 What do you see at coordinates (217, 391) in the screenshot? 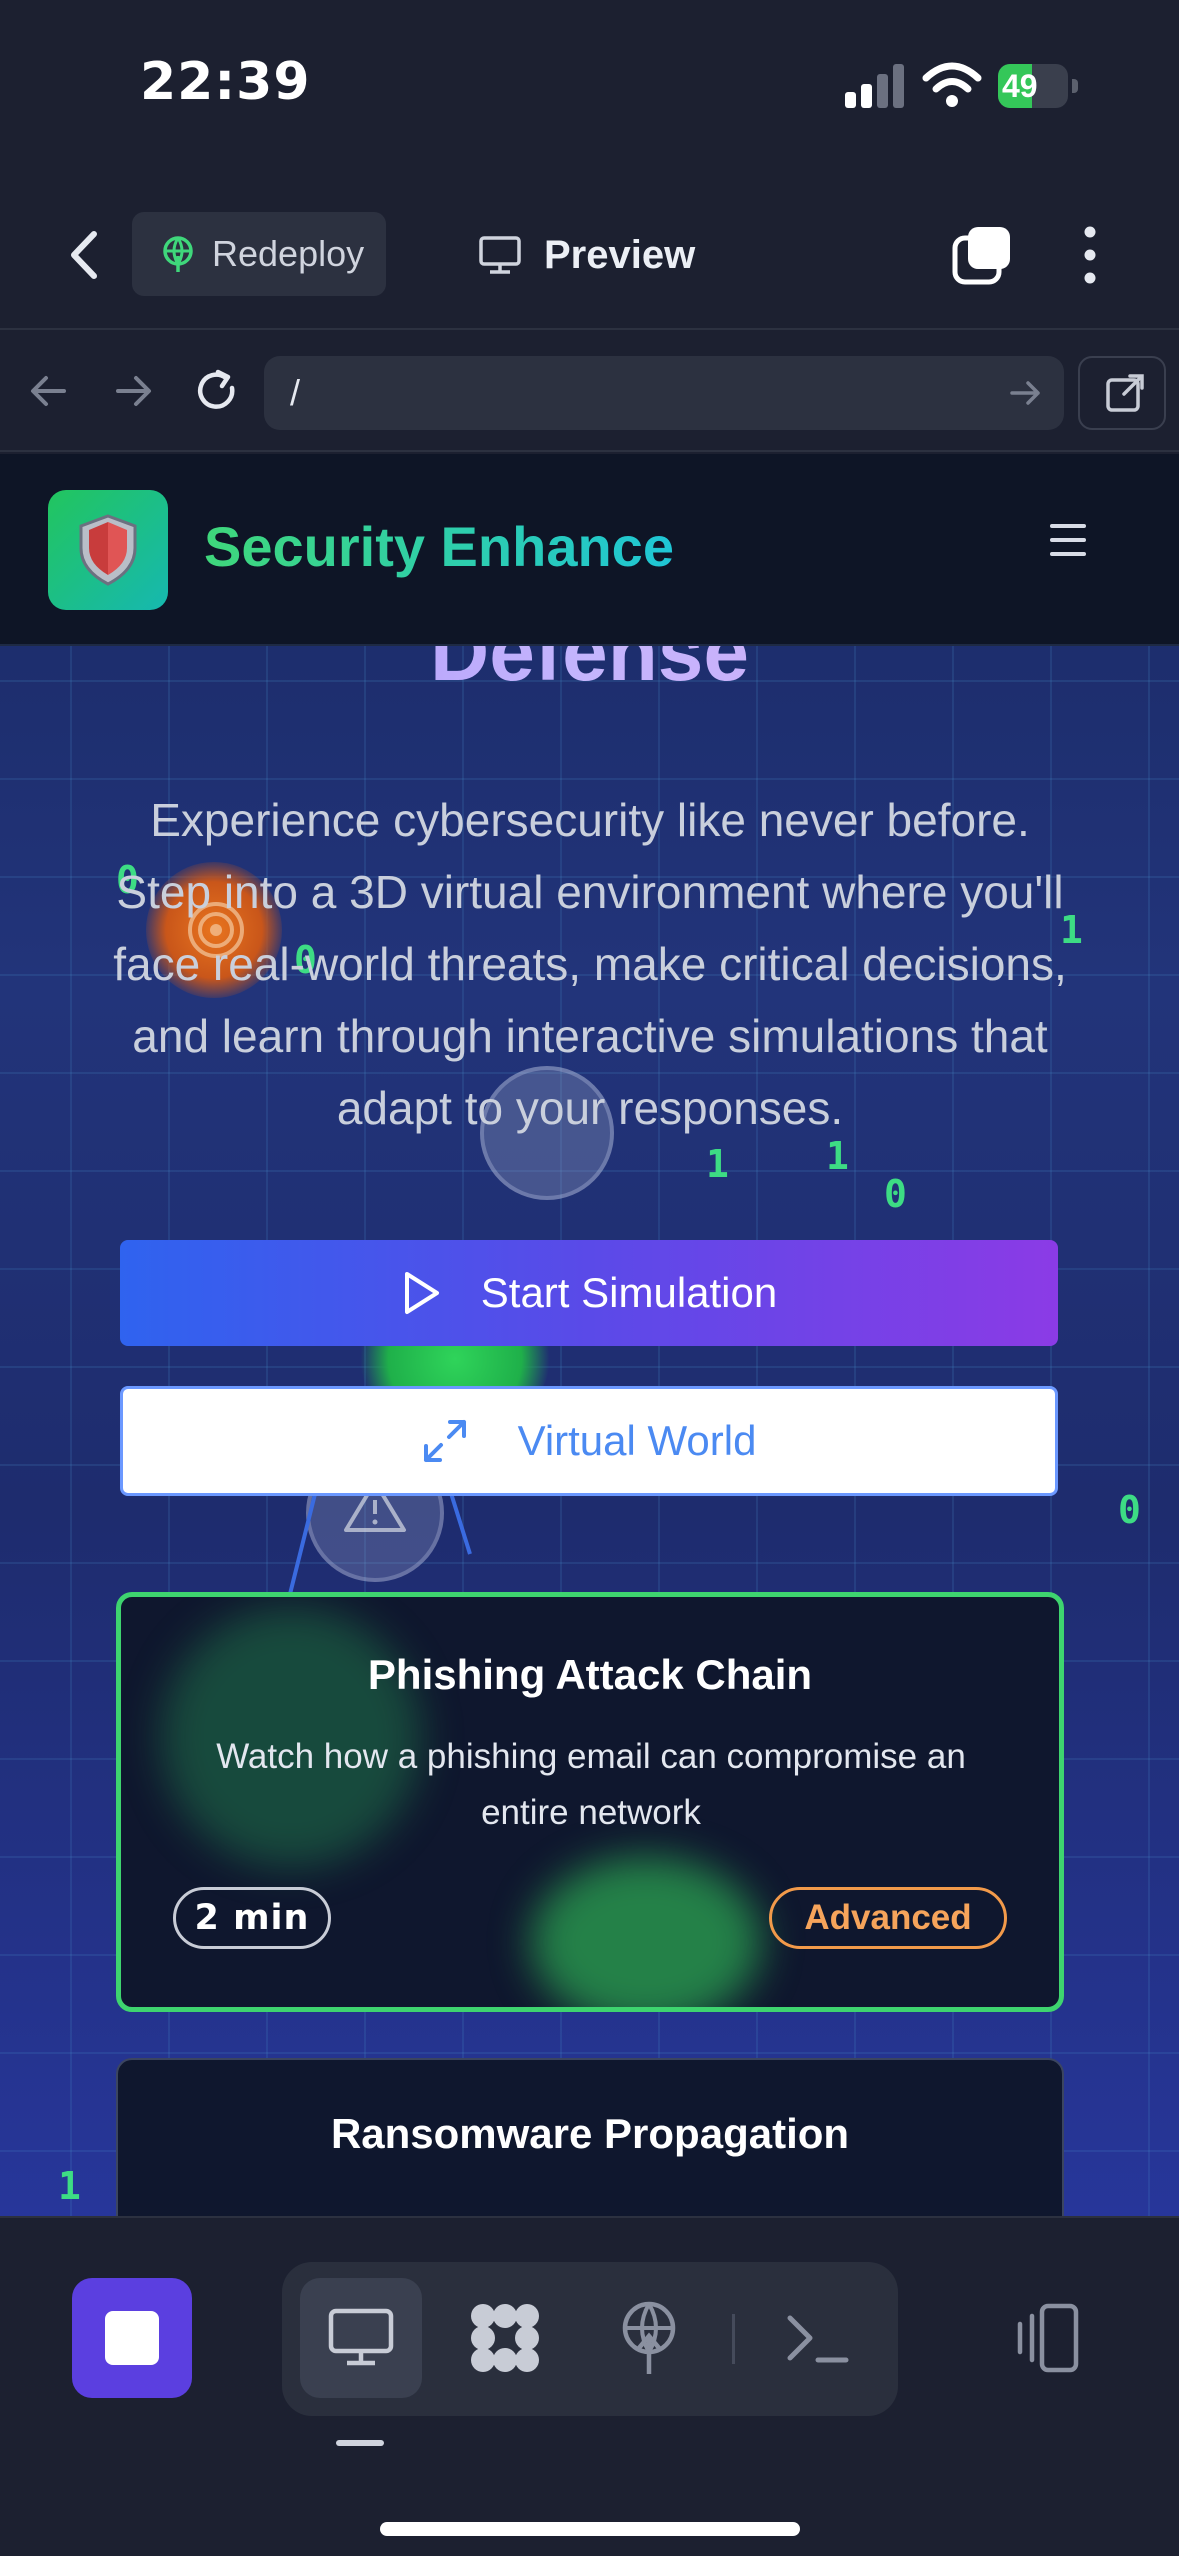
I see `reload-icon` at bounding box center [217, 391].